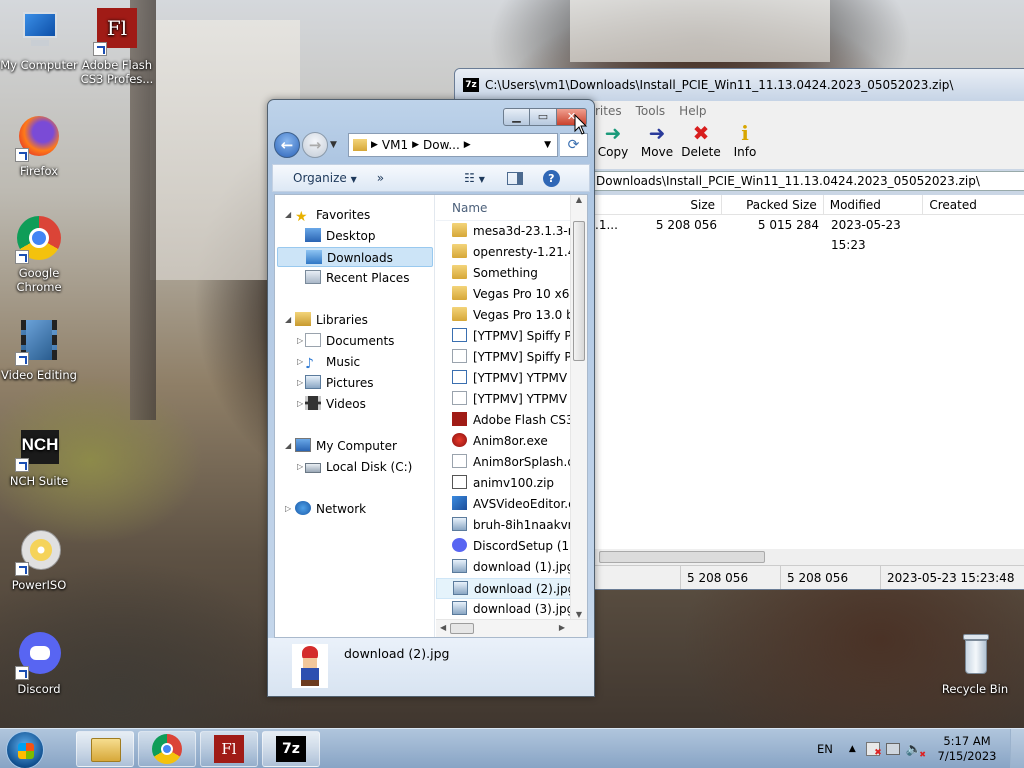  Describe the element at coordinates (511, 567) in the screenshot. I see `list-item: download (1).jpg` at that location.